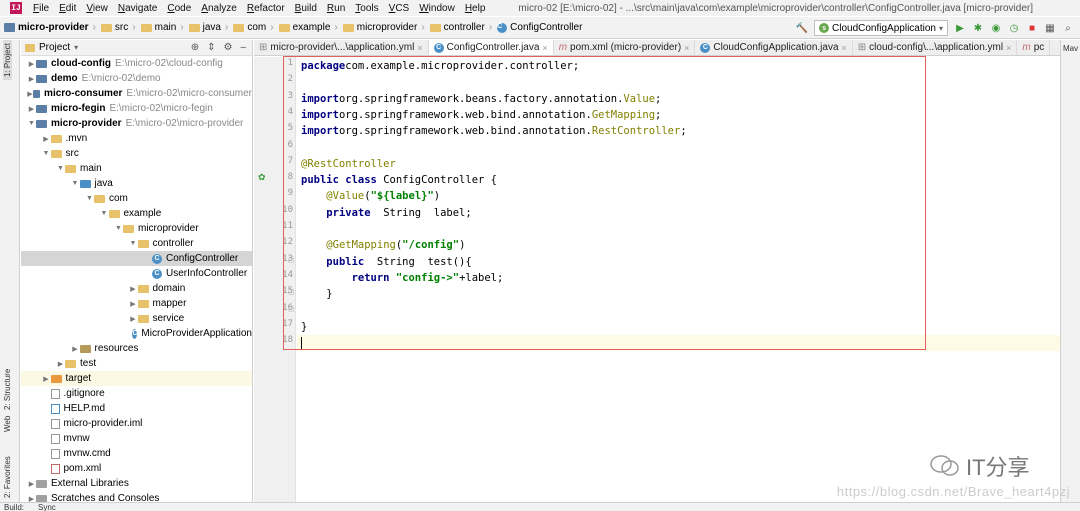  Describe the element at coordinates (341, 47) in the screenshot. I see `editor-tab: ⊞ micro-provider\...\application.yml ×` at that location.